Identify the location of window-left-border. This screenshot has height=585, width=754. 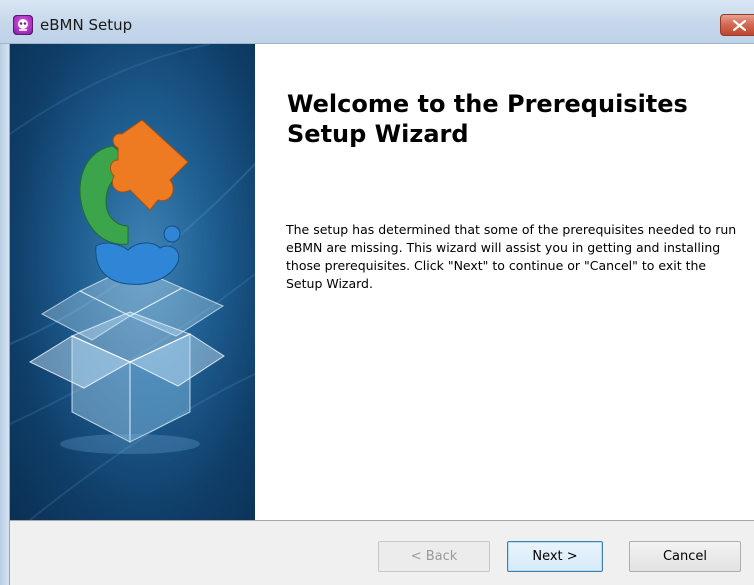
(5, 292).